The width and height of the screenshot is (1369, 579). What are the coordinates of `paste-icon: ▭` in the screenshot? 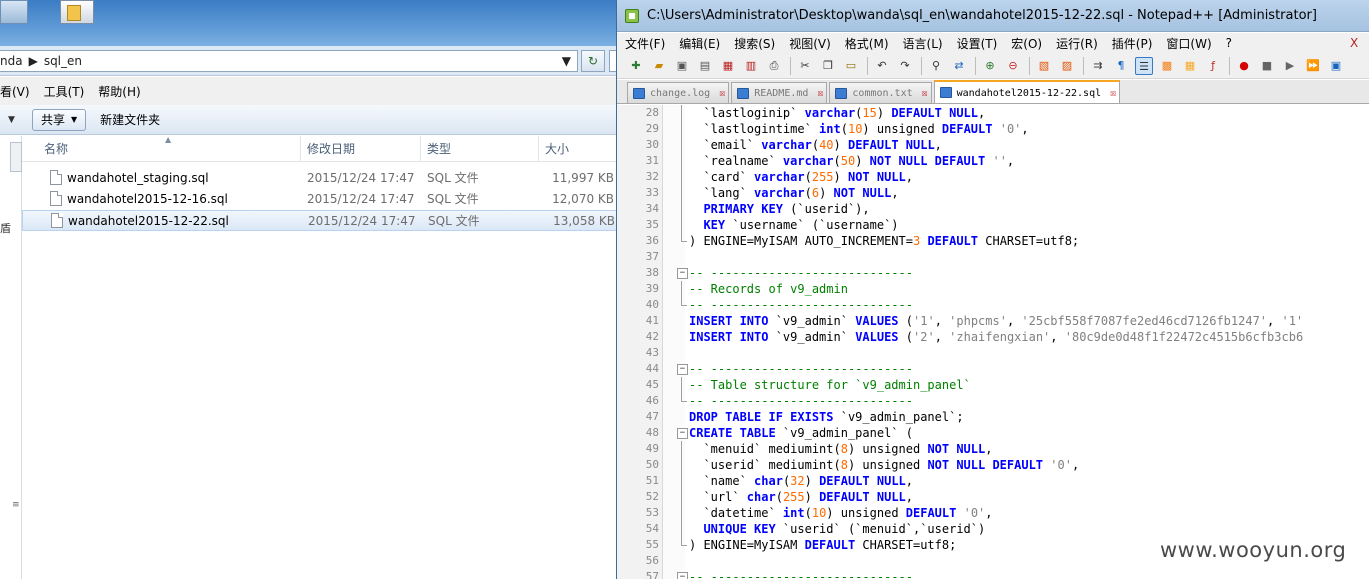 It's located at (851, 66).